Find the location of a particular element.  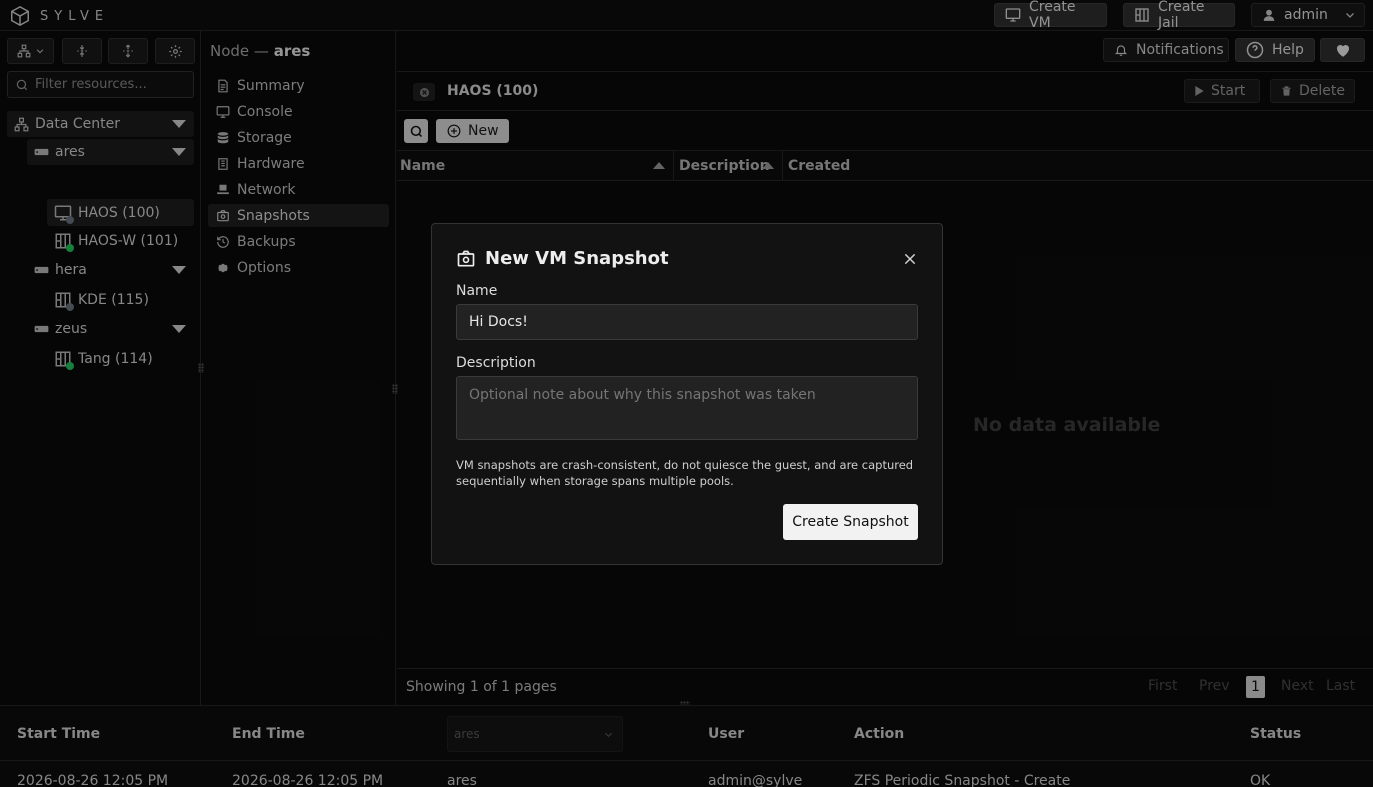

dialog-header: New VM Snapshot is located at coordinates (562, 258).